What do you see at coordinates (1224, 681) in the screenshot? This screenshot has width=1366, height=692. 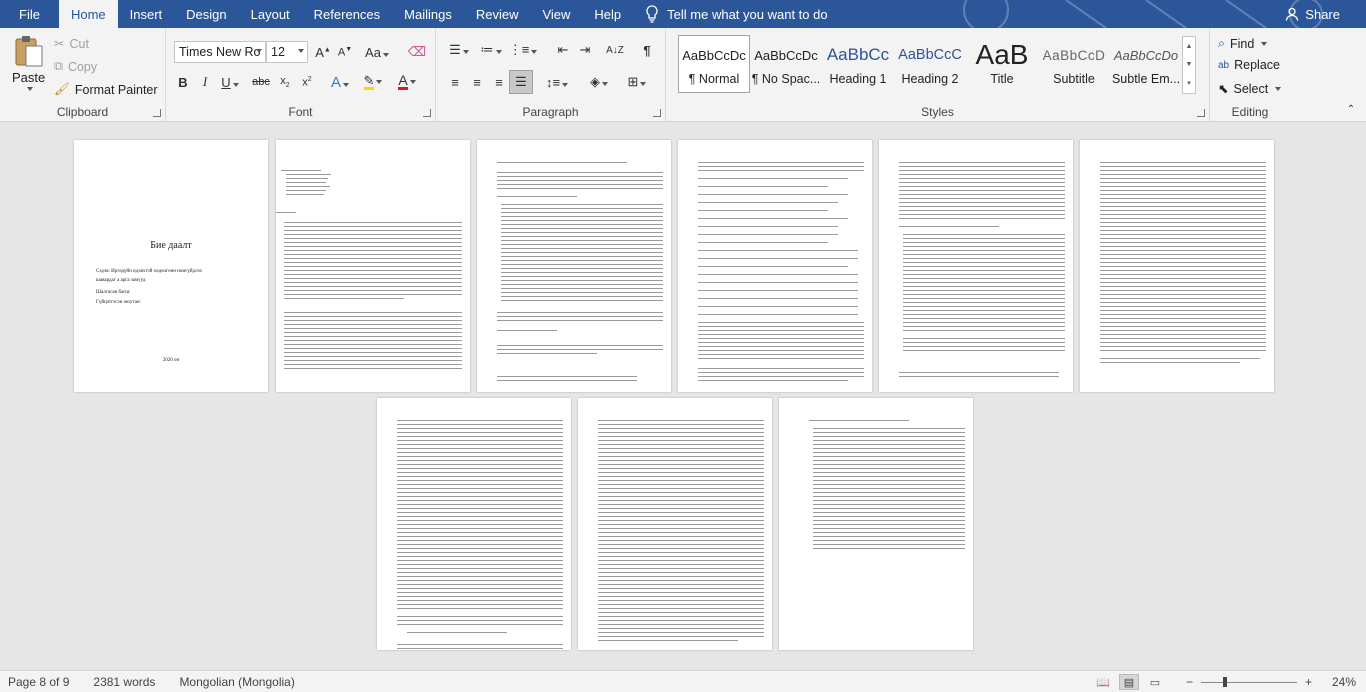 I see `zoom-slider-thumb` at bounding box center [1224, 681].